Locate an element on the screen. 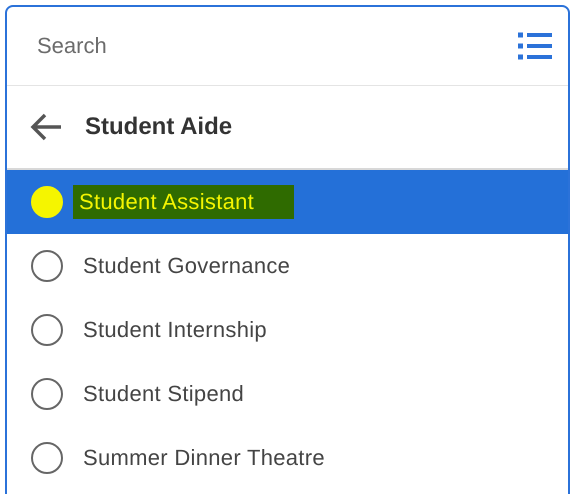 The height and width of the screenshot is (494, 574). option-row: Student Assistant is located at coordinates (287, 202).